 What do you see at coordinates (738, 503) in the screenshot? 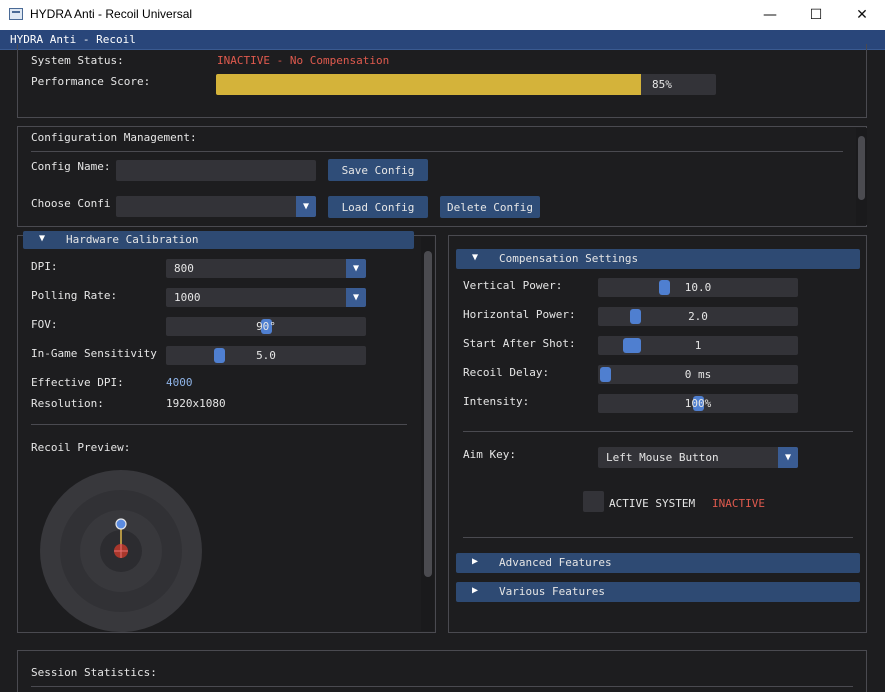
I see `active-system-status: INACTIVE` at bounding box center [738, 503].